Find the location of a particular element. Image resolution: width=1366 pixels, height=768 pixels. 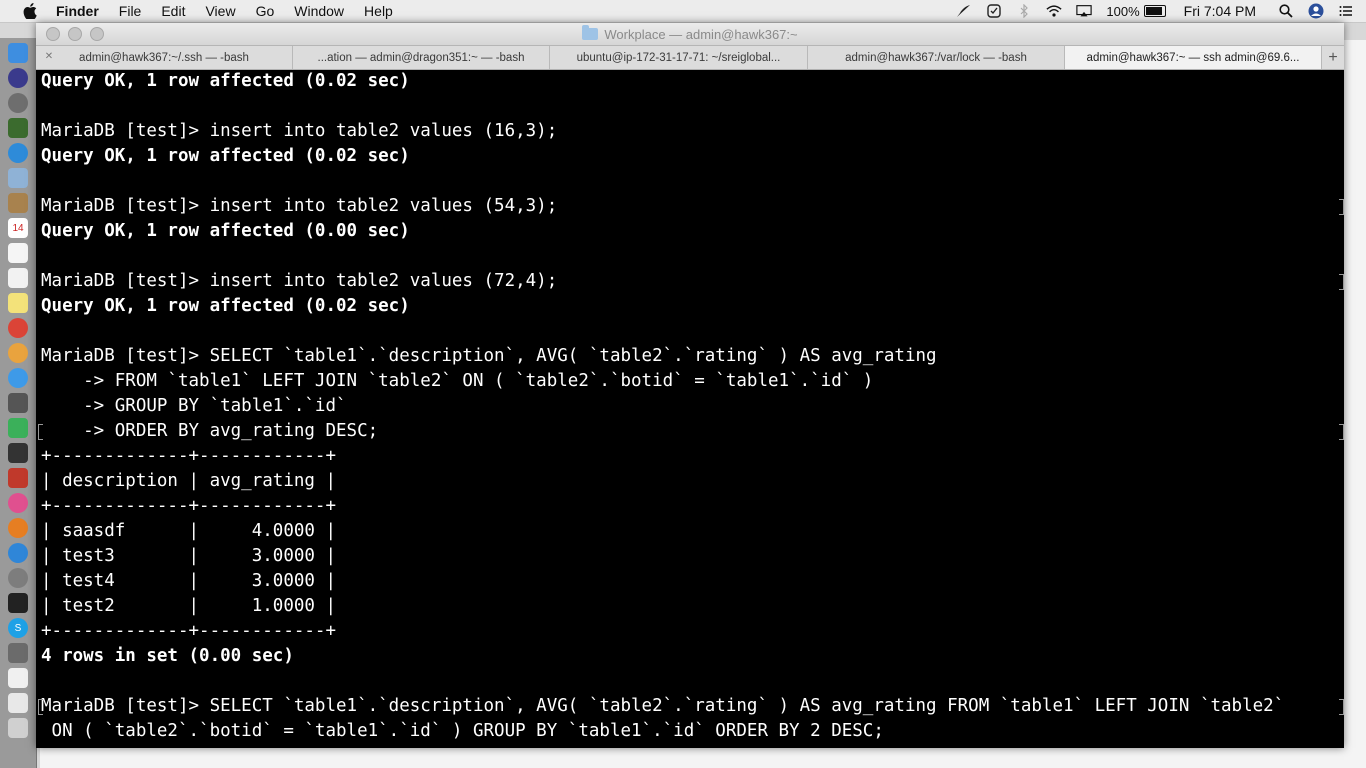

calendar-icon: 14 is located at coordinates (18, 228).